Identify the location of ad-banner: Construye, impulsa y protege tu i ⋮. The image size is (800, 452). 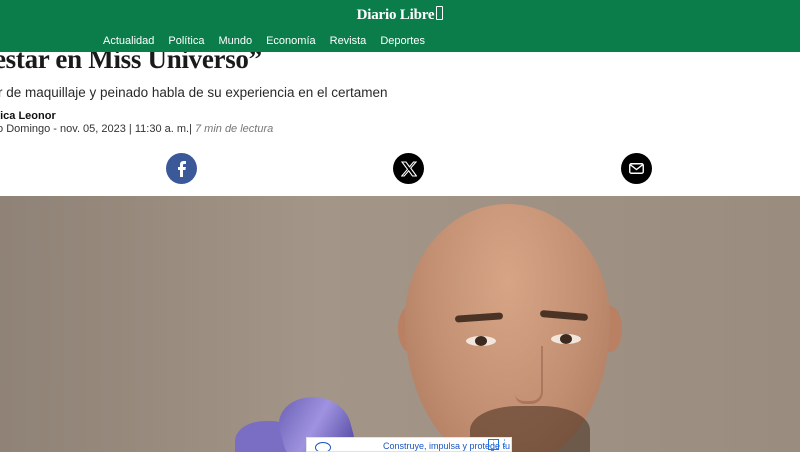
(409, 444).